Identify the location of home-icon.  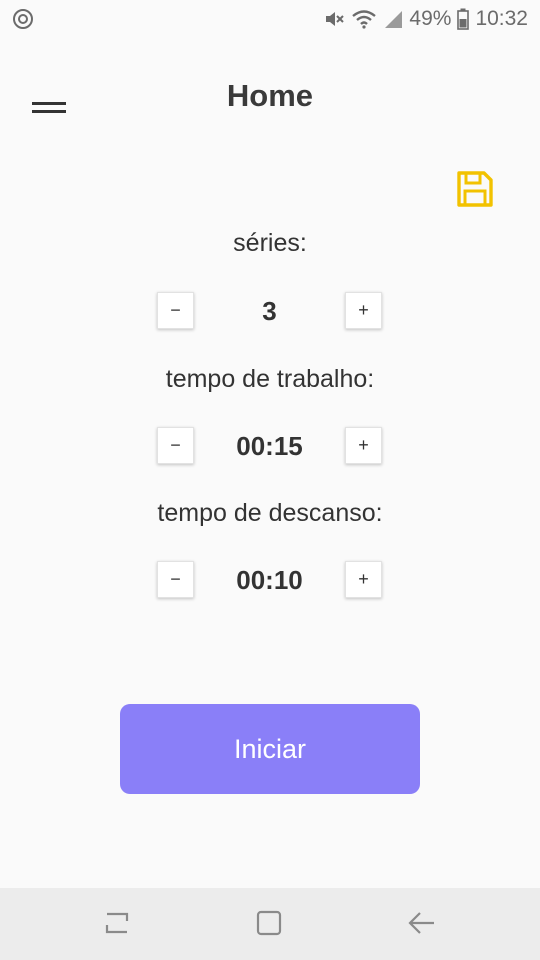
(272, 924).